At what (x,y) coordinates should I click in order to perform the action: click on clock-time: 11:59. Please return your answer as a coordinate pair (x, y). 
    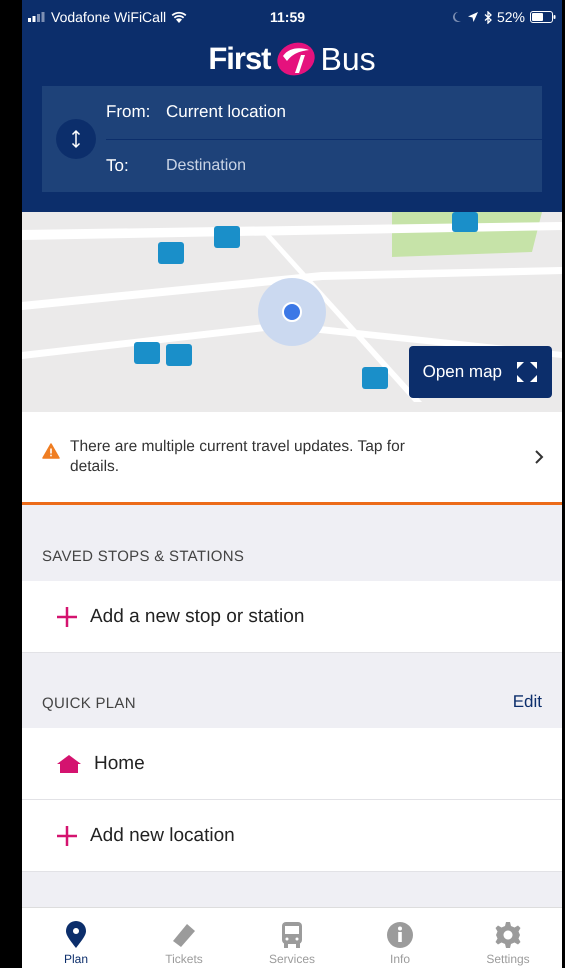
    Looking at the image, I should click on (288, 17).